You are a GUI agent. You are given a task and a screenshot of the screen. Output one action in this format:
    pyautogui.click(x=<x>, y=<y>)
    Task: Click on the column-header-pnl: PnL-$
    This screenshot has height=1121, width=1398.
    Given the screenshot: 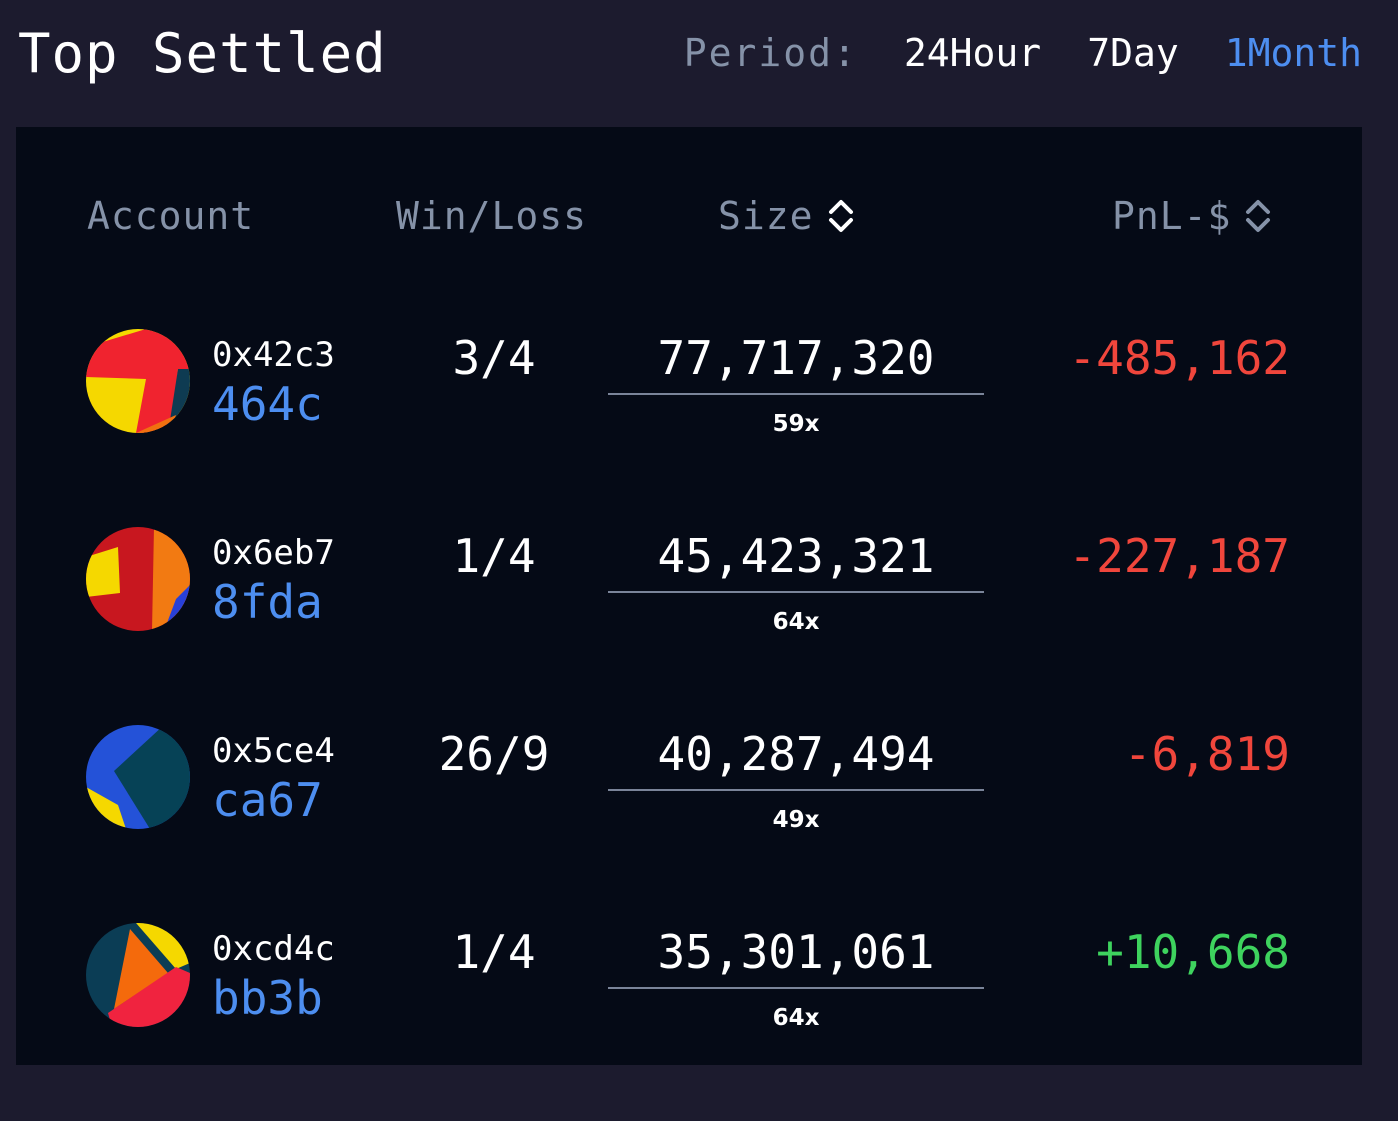 What is the action you would take?
    pyautogui.click(x=1191, y=216)
    